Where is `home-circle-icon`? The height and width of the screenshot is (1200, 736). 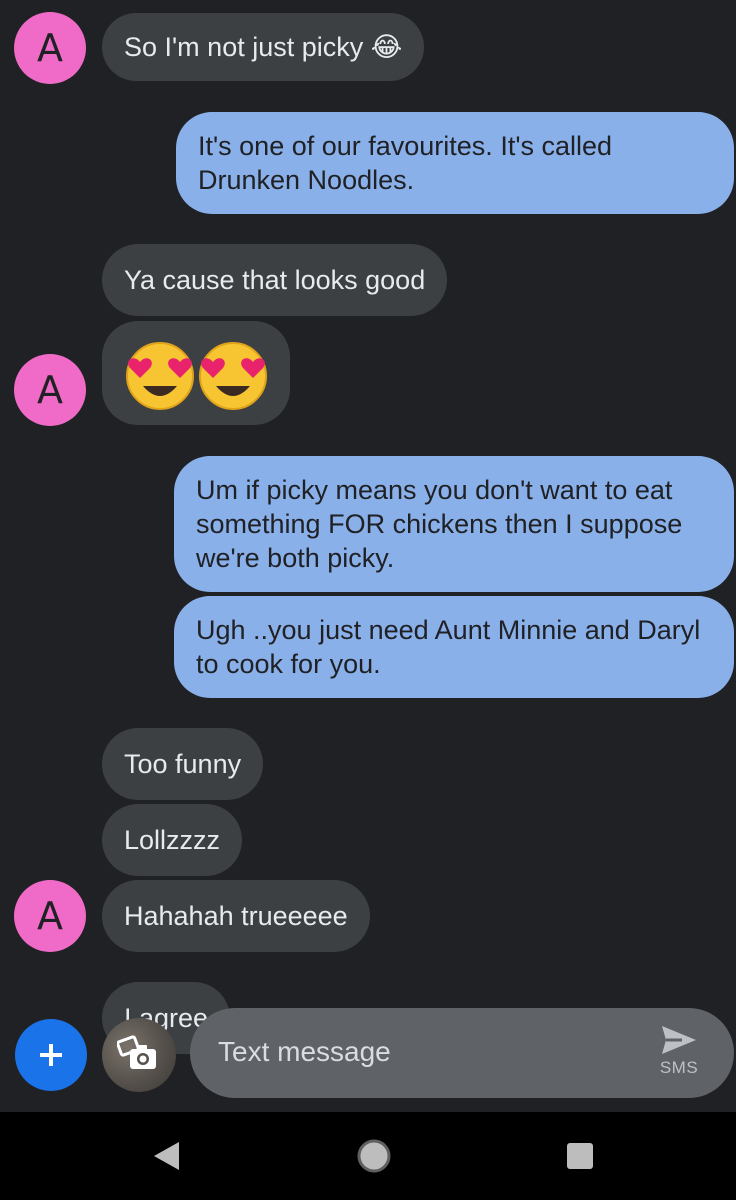 home-circle-icon is located at coordinates (374, 1156).